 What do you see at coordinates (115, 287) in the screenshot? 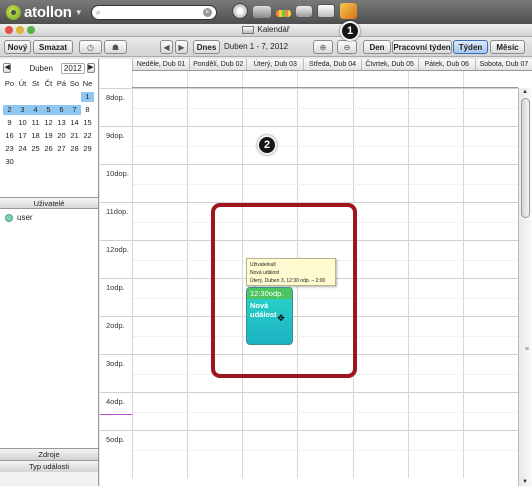
I see `hour-label: 1odp.` at bounding box center [115, 287].